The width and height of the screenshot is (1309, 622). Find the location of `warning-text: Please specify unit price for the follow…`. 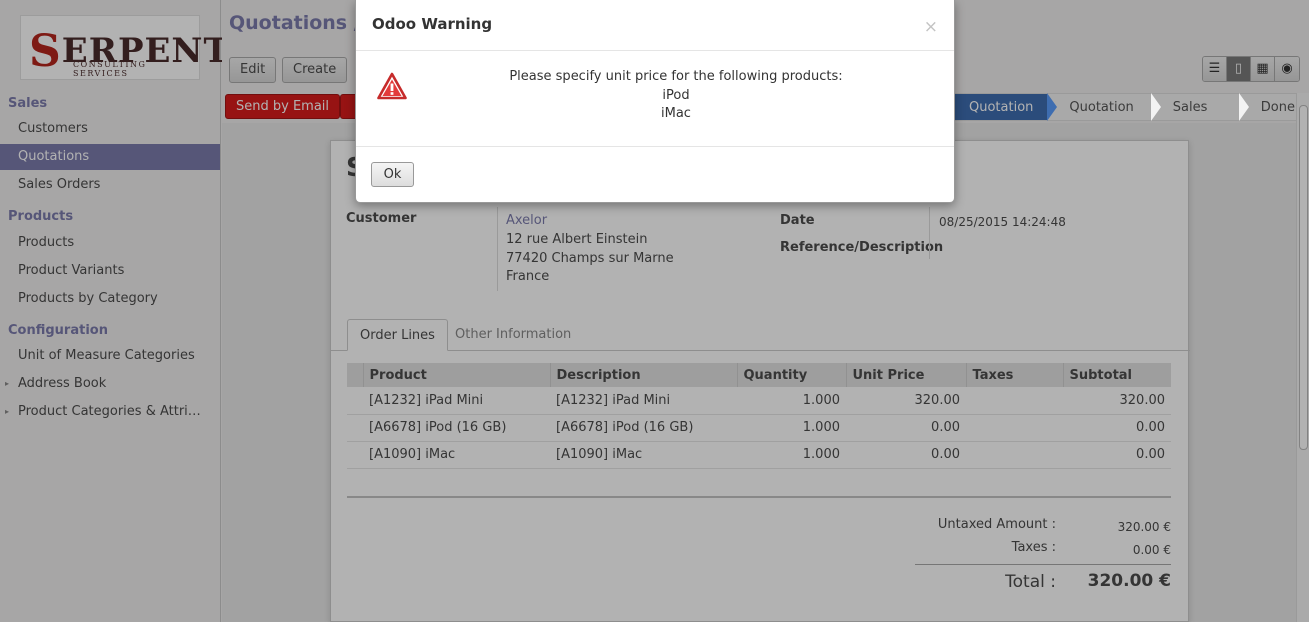

warning-text: Please specify unit price for the follow… is located at coordinates (676, 76).